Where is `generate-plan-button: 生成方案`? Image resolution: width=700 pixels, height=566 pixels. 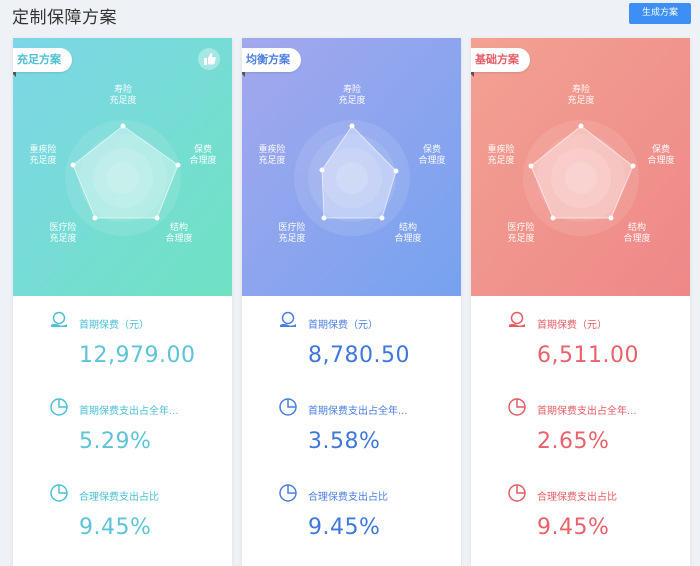 generate-plan-button: 生成方案 is located at coordinates (660, 13).